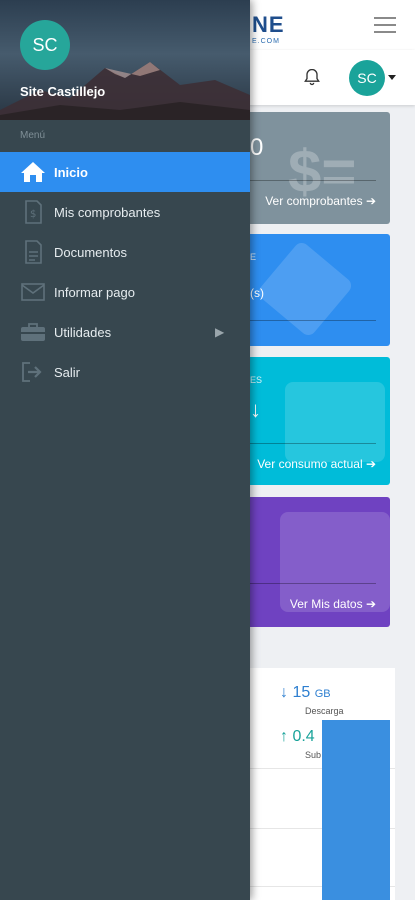 This screenshot has height=900, width=415. I want to click on comprobantes-card: $= 0 Ver comprobantes ➔, so click(315, 168).